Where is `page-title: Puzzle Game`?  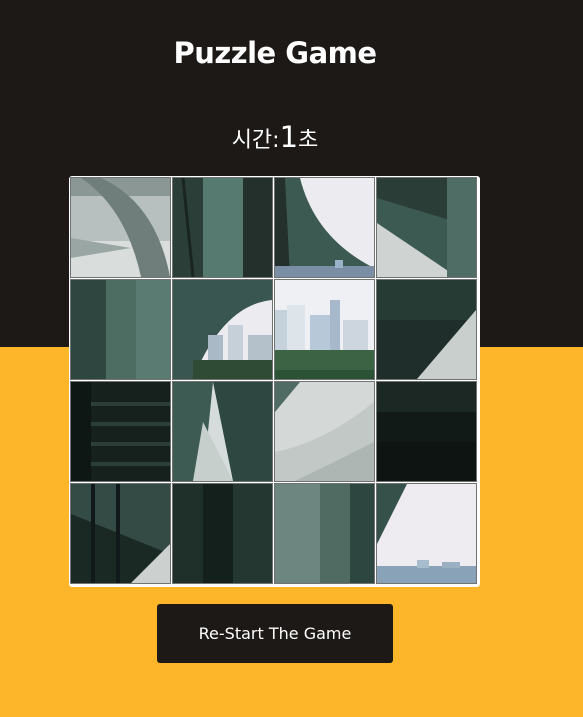 page-title: Puzzle Game is located at coordinates (275, 53).